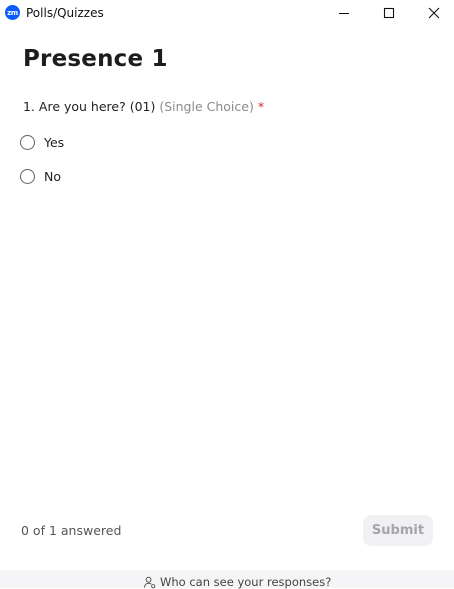 This screenshot has height=589, width=454. What do you see at coordinates (42, 142) in the screenshot?
I see `option-yes: Yes` at bounding box center [42, 142].